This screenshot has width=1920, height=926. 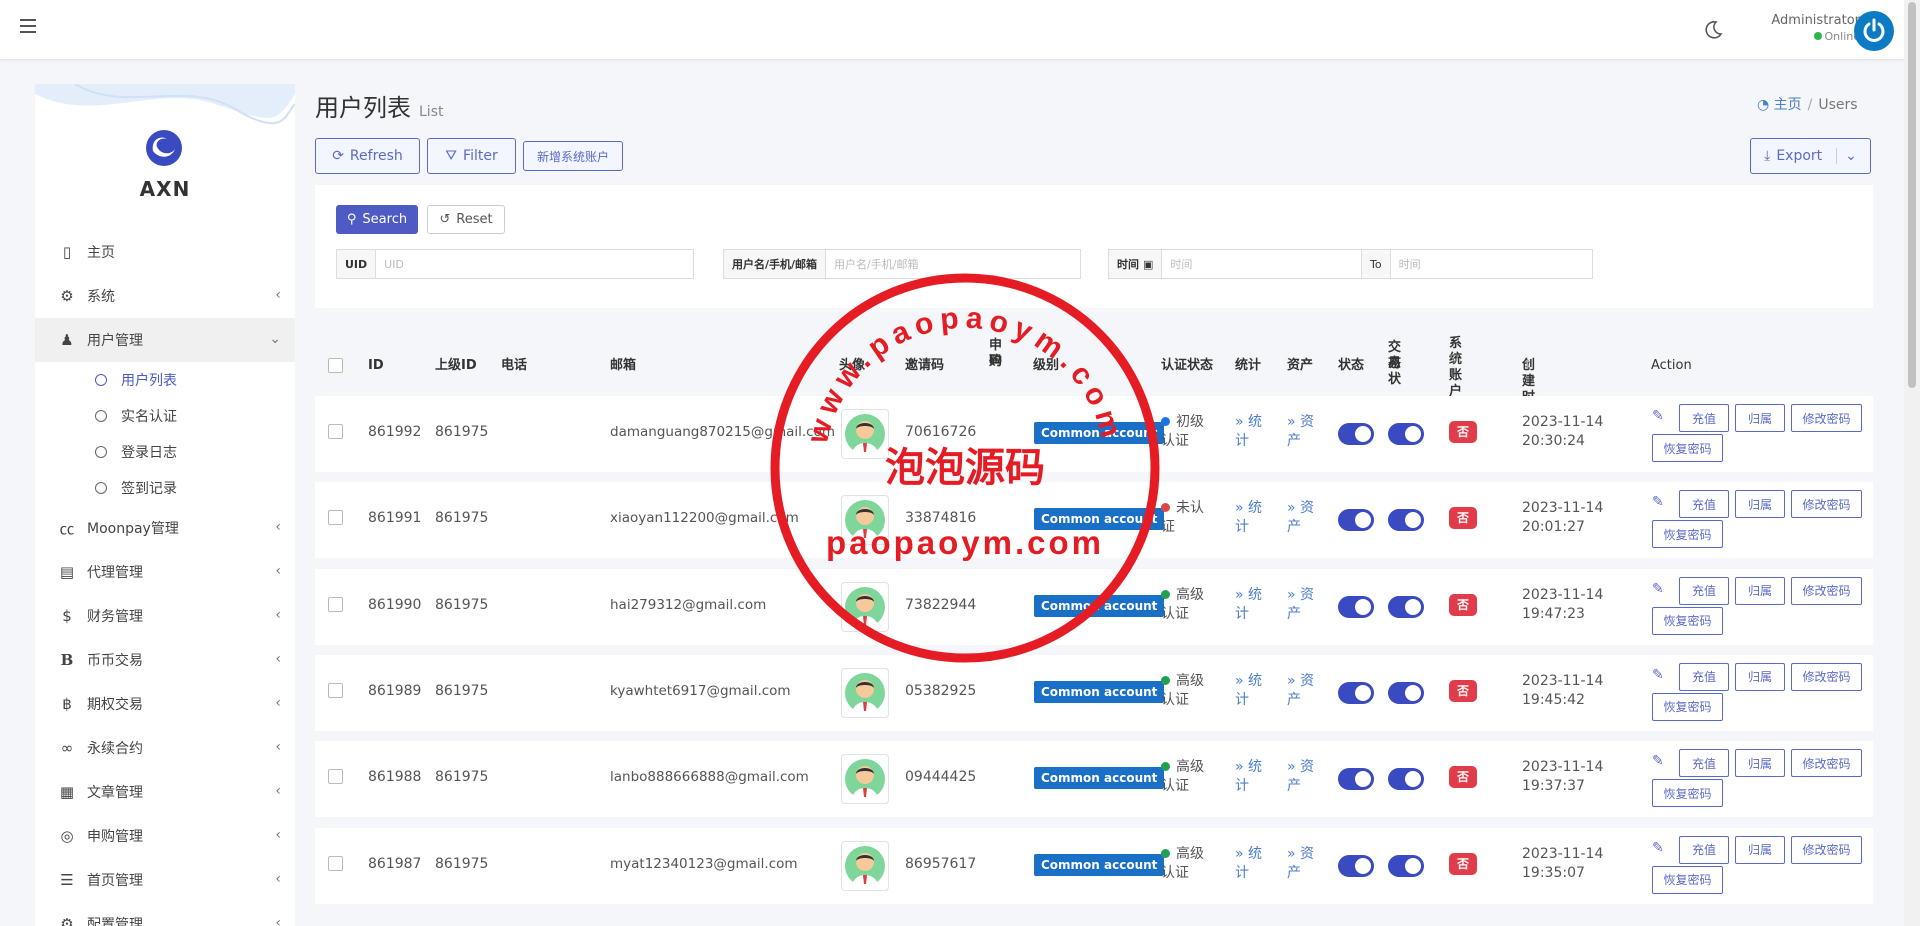 What do you see at coordinates (1491, 264) in the screenshot?
I see `time-to-input: 时间` at bounding box center [1491, 264].